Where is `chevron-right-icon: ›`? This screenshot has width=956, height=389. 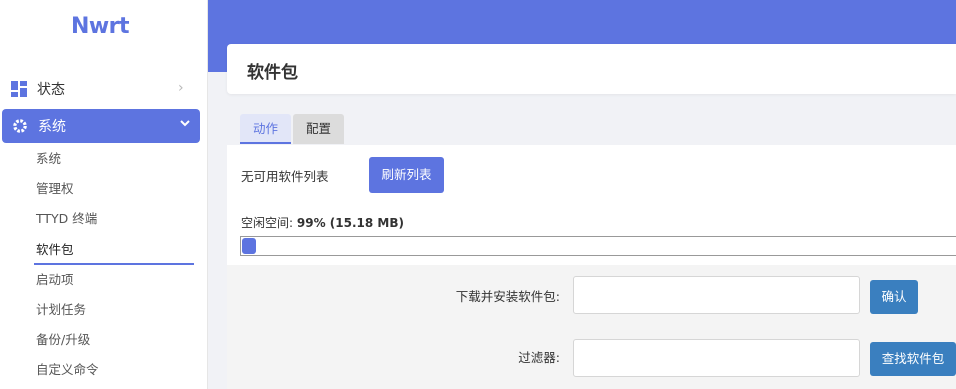
chevron-right-icon: › is located at coordinates (181, 88).